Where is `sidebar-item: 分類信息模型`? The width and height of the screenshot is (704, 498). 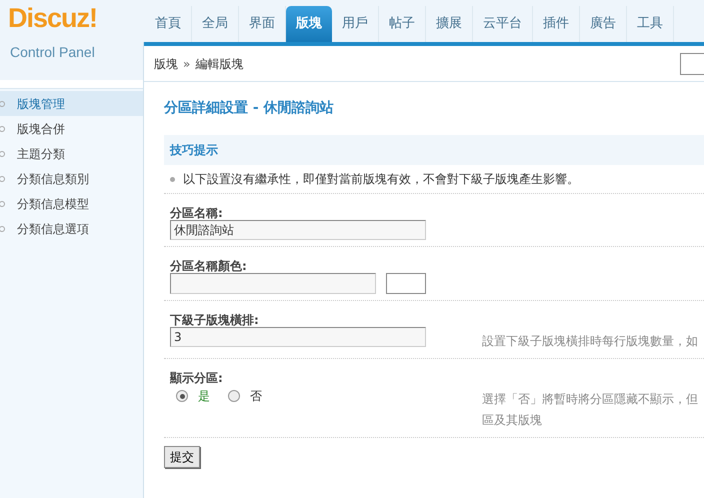 sidebar-item: 分類信息模型 is located at coordinates (71, 203).